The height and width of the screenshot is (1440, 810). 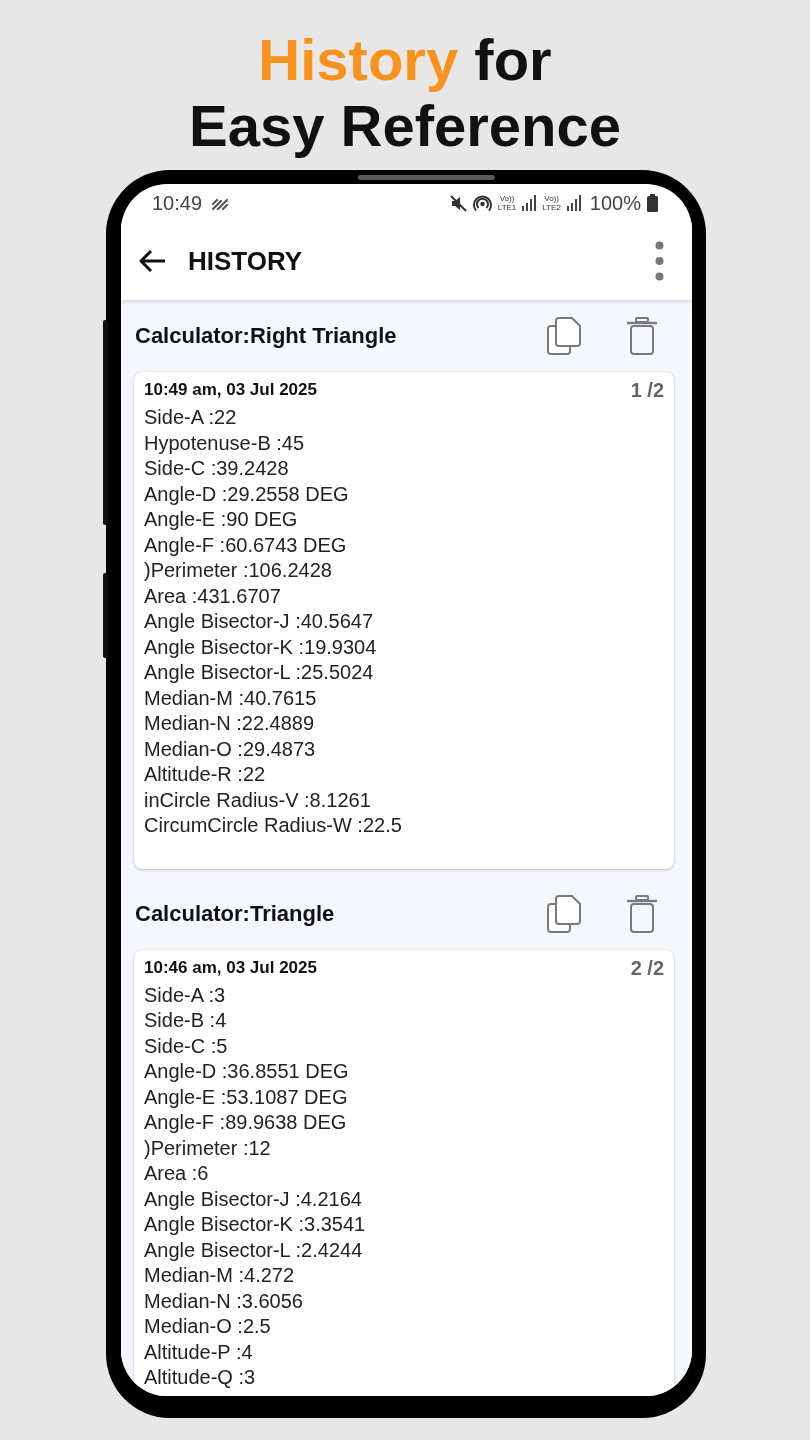 I want to click on result-line: inCircle Radius-V :8.1261, so click(x=257, y=800).